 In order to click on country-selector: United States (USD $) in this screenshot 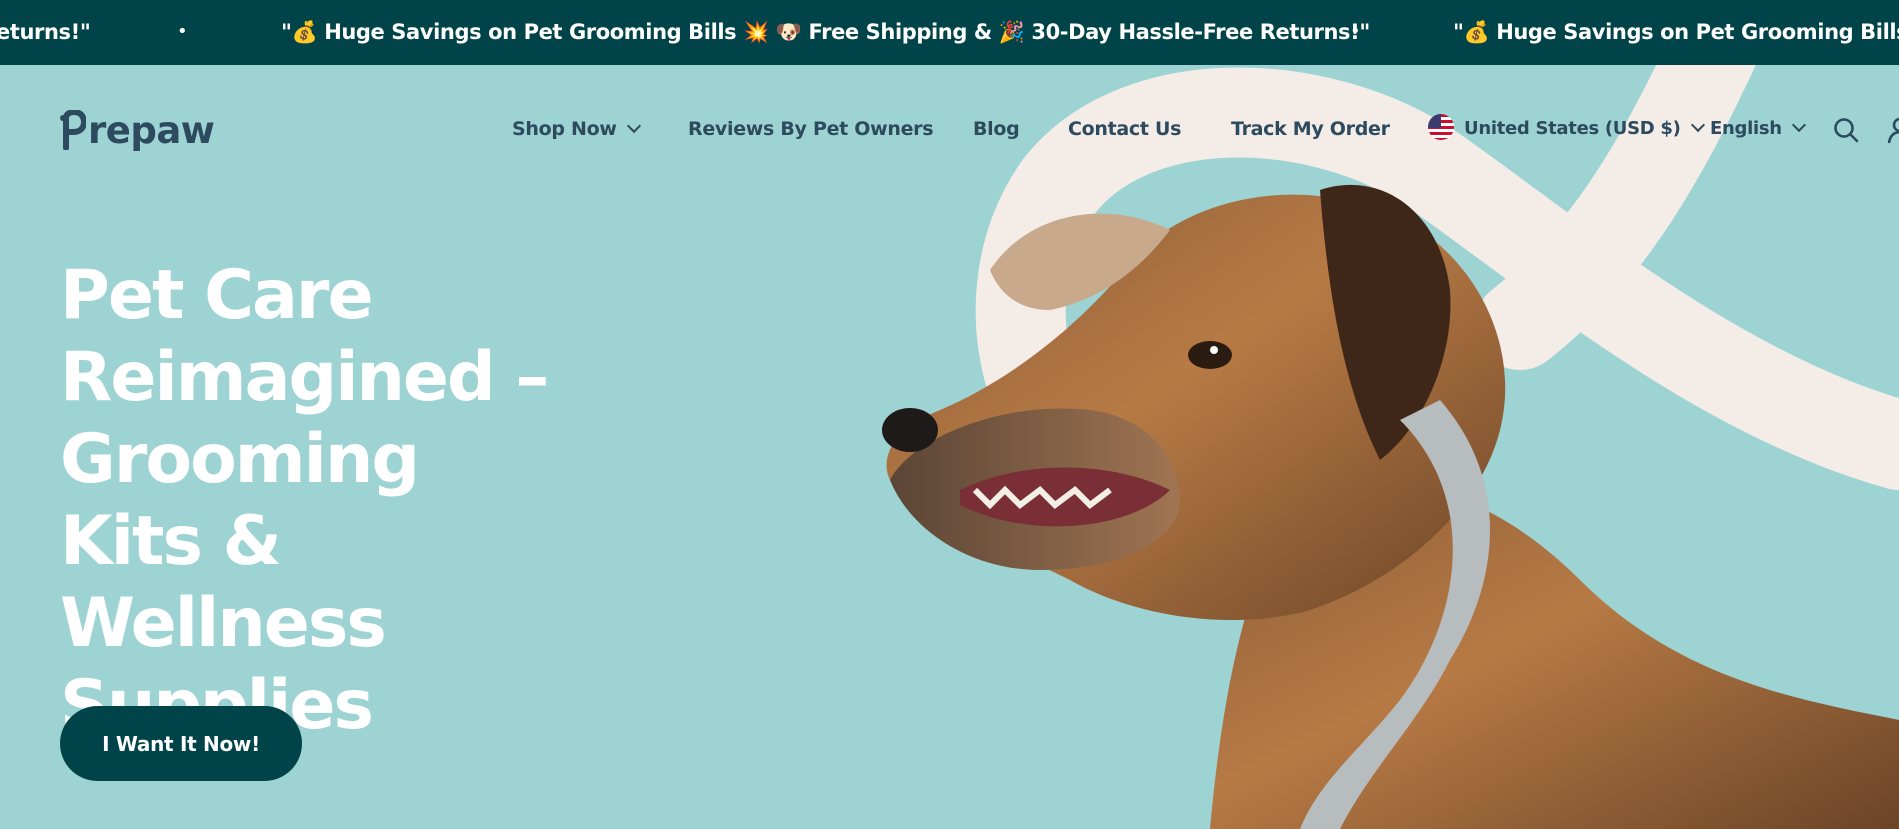, I will do `click(1566, 129)`.